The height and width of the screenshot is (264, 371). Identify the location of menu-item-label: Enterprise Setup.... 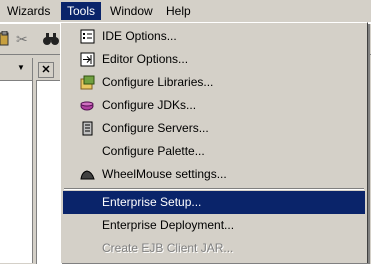
(152, 202).